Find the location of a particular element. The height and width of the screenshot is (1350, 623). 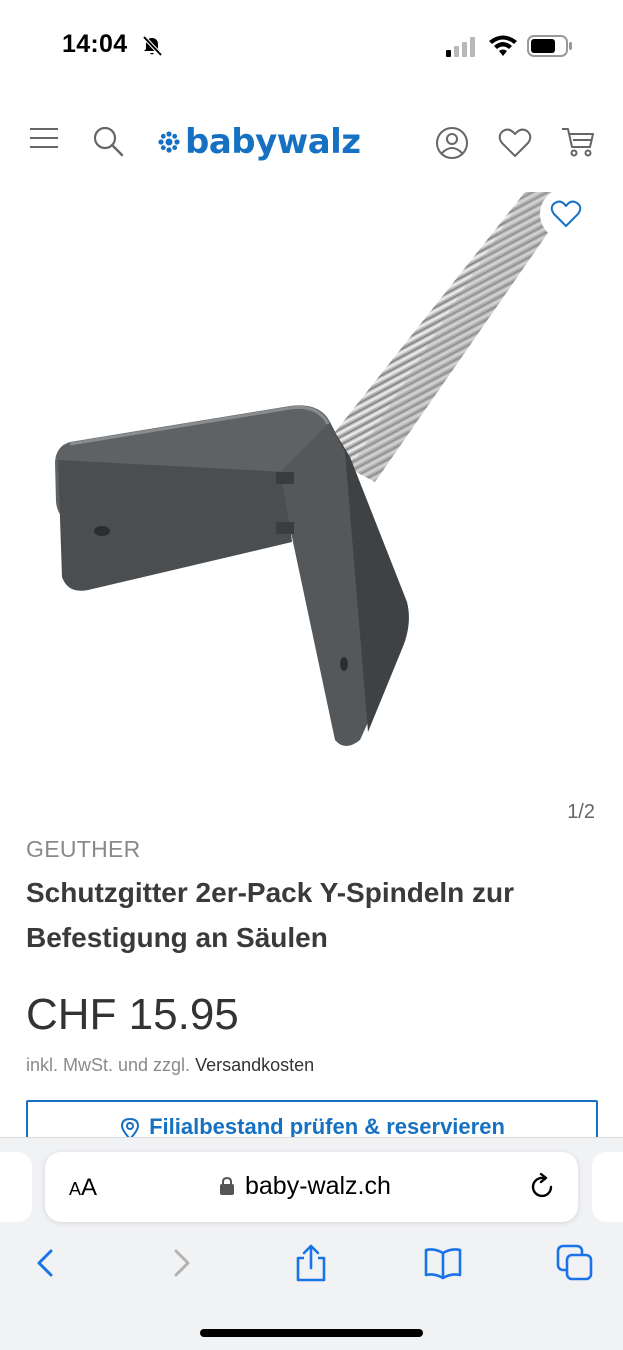

tax-note: inkl. MwSt. und zzgl. Versandkosten is located at coordinates (170, 1065).